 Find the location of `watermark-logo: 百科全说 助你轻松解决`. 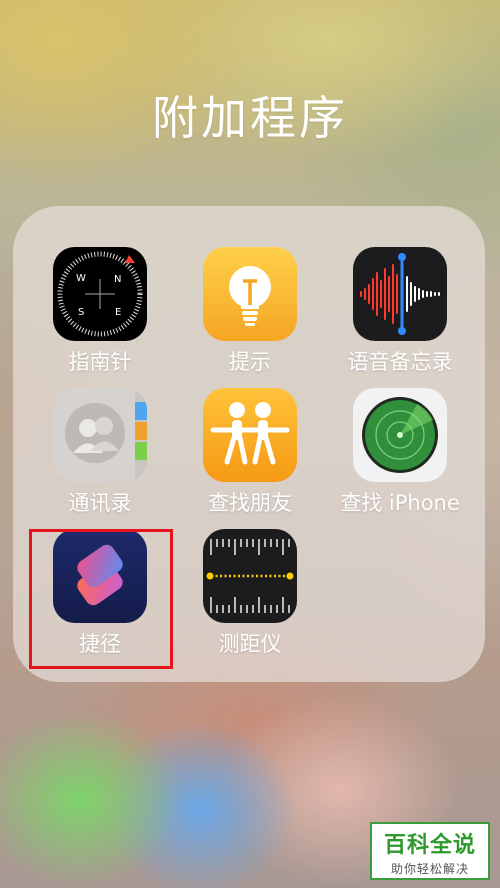

watermark-logo: 百科全说 助你轻松解决 is located at coordinates (430, 851).